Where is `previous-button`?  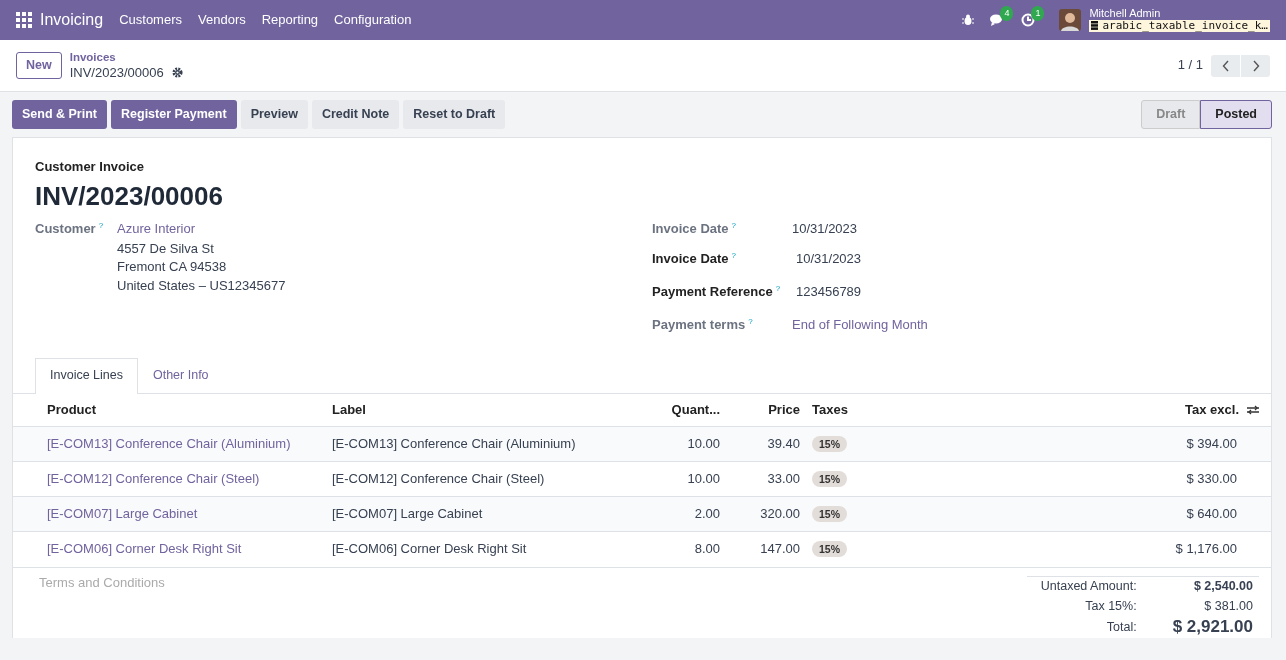 previous-button is located at coordinates (1225, 65).